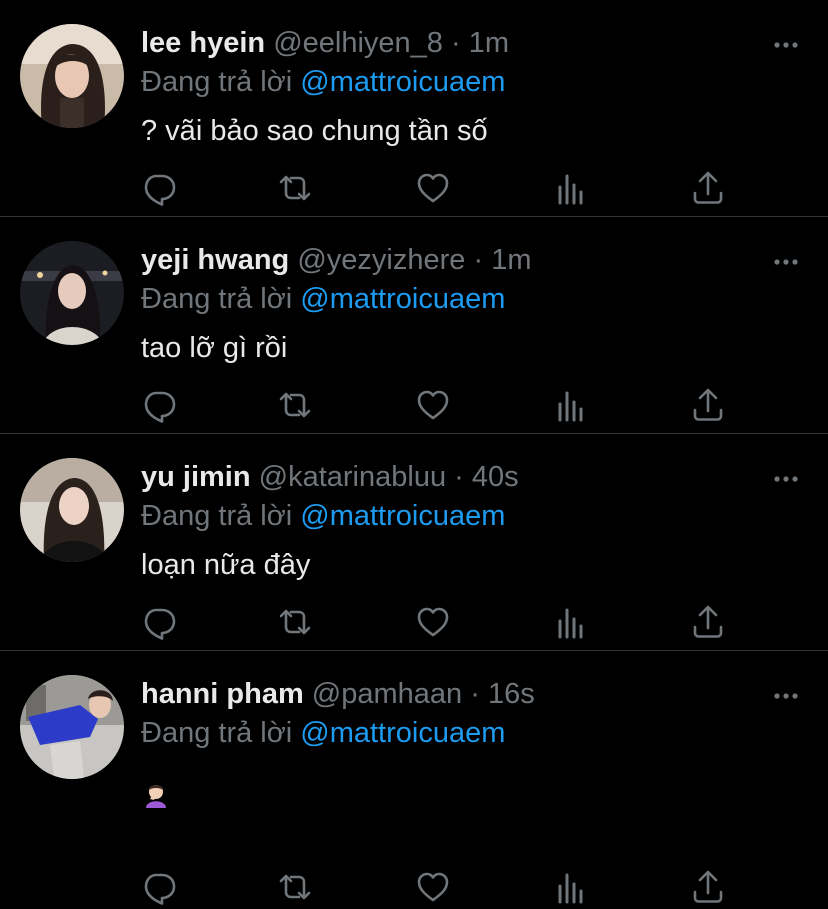 The width and height of the screenshot is (828, 909). What do you see at coordinates (214, 348) in the screenshot?
I see `tweet-text: tao lỡ gì rồi` at bounding box center [214, 348].